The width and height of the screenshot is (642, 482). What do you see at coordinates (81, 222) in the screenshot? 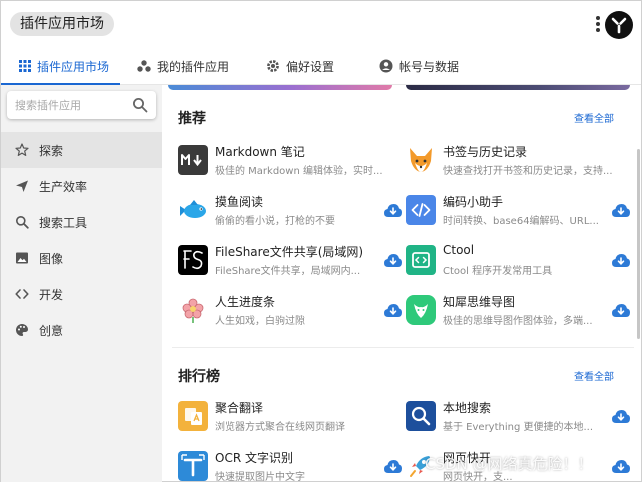
I see `sidebar-item-search-tools: 搜索工具` at bounding box center [81, 222].